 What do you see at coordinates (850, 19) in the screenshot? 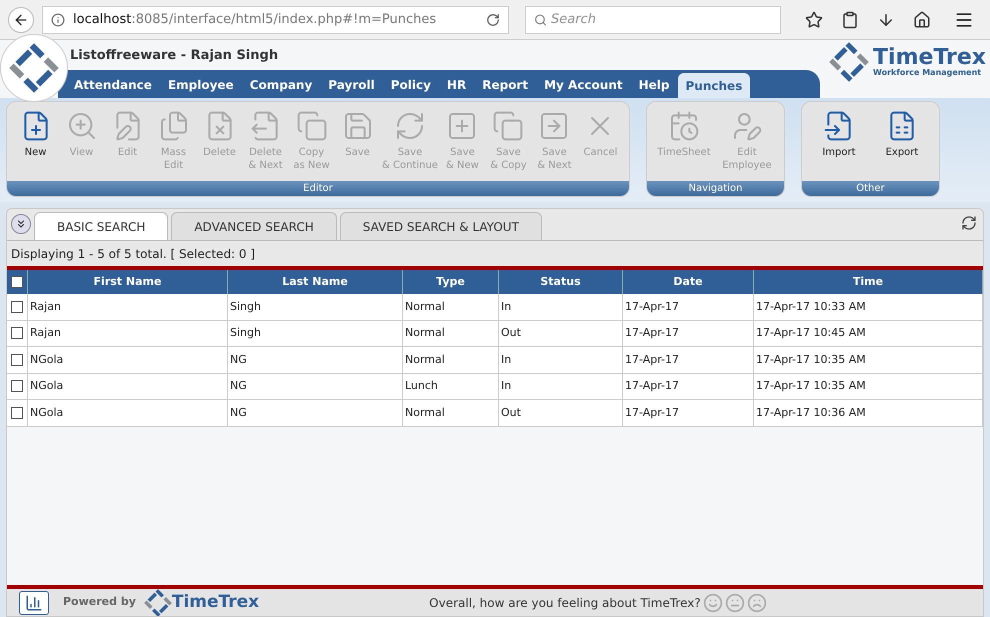
I see `clipboard-icon` at bounding box center [850, 19].